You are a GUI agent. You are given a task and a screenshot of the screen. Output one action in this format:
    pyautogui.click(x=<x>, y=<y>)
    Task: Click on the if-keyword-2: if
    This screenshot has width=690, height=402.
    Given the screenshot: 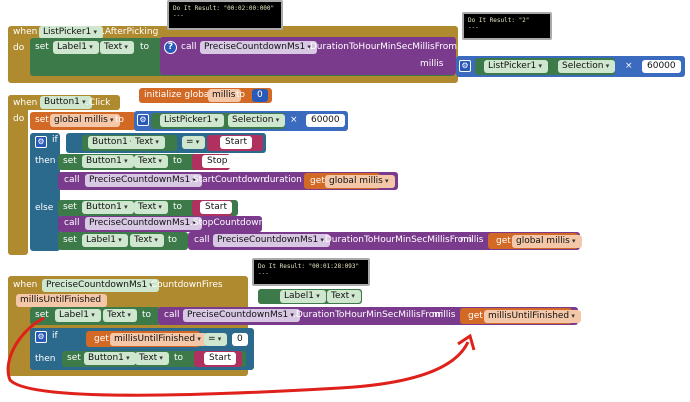 What is the action you would take?
    pyautogui.click(x=55, y=336)
    